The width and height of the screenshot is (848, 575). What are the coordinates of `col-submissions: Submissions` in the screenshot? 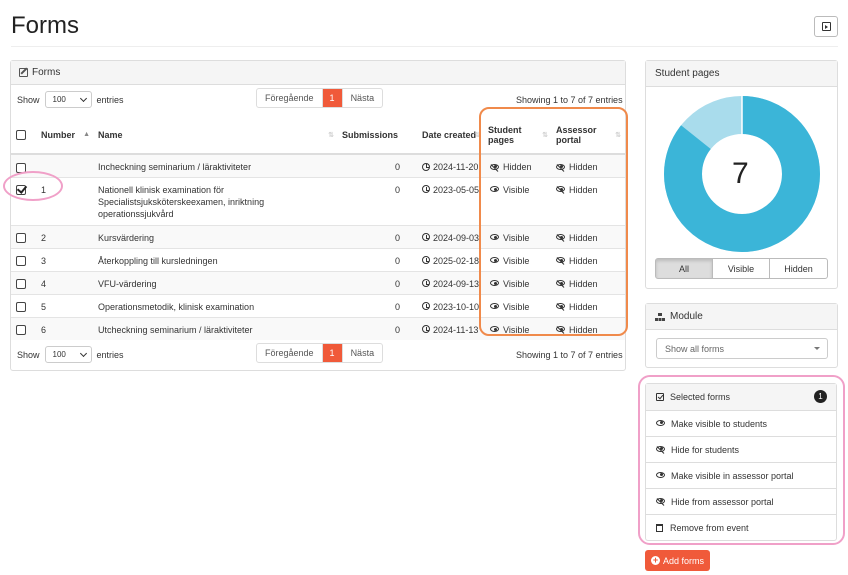 It's located at (378, 135).